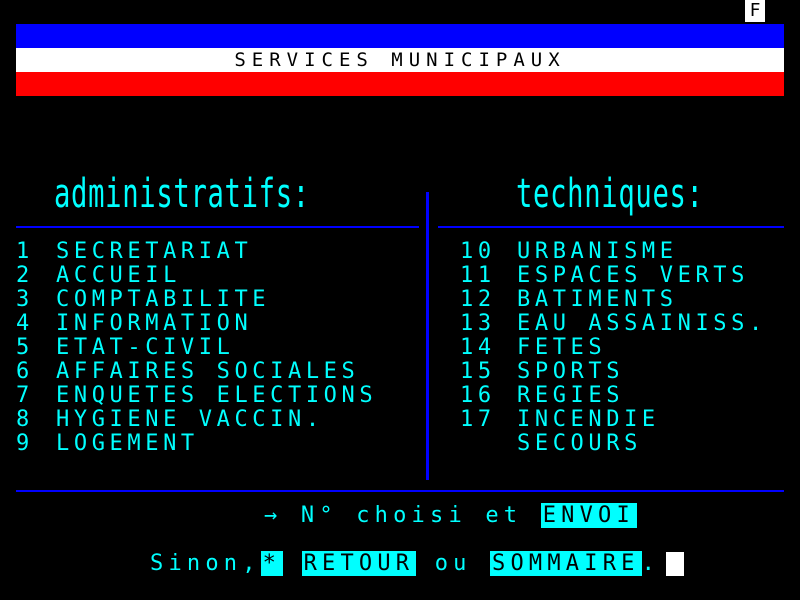 This screenshot has width=800, height=600. I want to click on menu-item-number: 11, so click(478, 275).